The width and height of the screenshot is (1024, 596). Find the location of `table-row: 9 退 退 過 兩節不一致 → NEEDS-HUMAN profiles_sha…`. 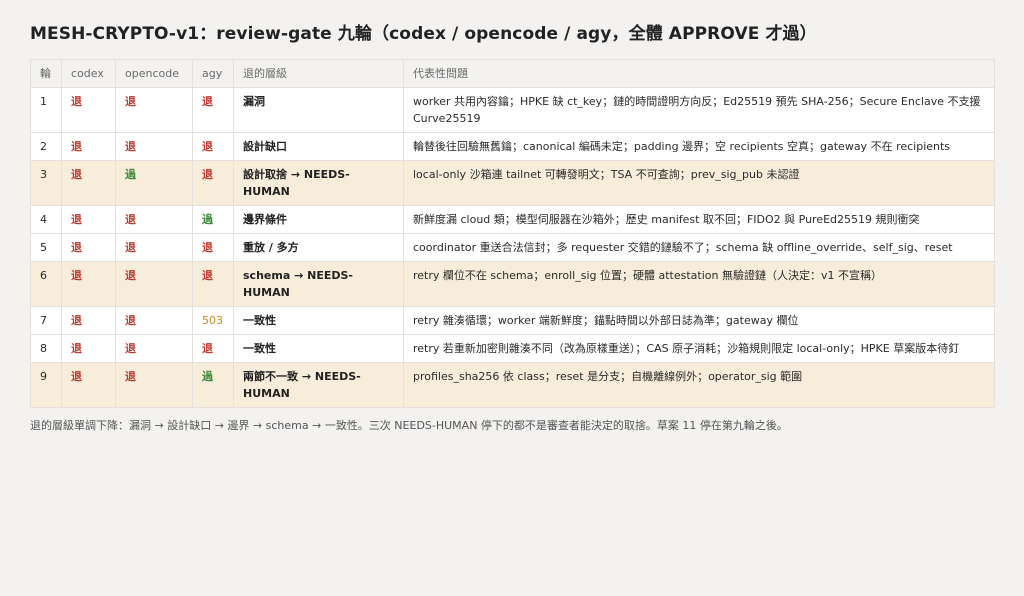

table-row: 9 退 退 過 兩節不一致 → NEEDS-HUMAN profiles_sha… is located at coordinates (512, 385).